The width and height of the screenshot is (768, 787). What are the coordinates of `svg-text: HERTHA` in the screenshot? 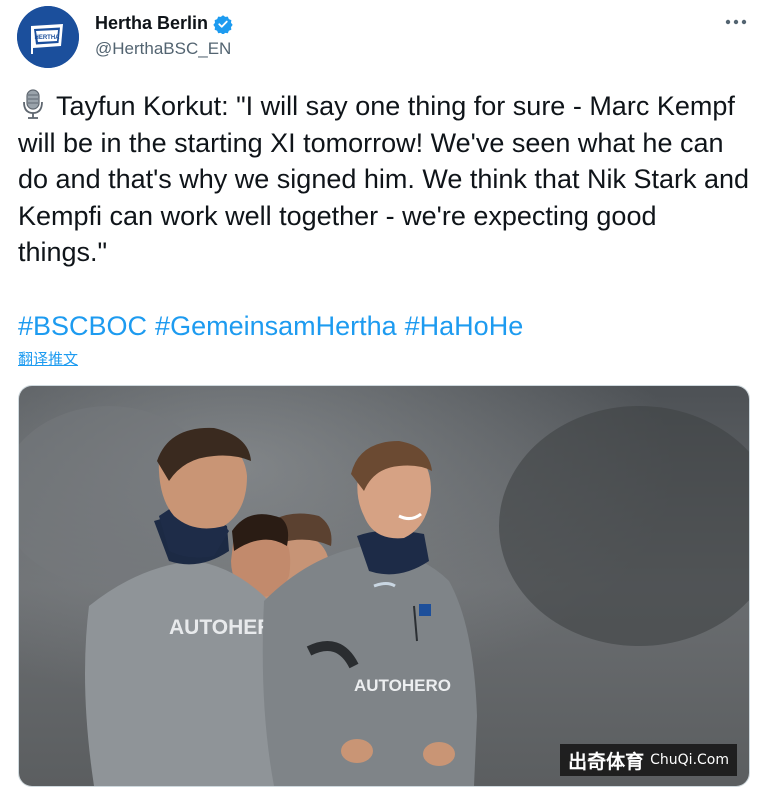 It's located at (48, 38).